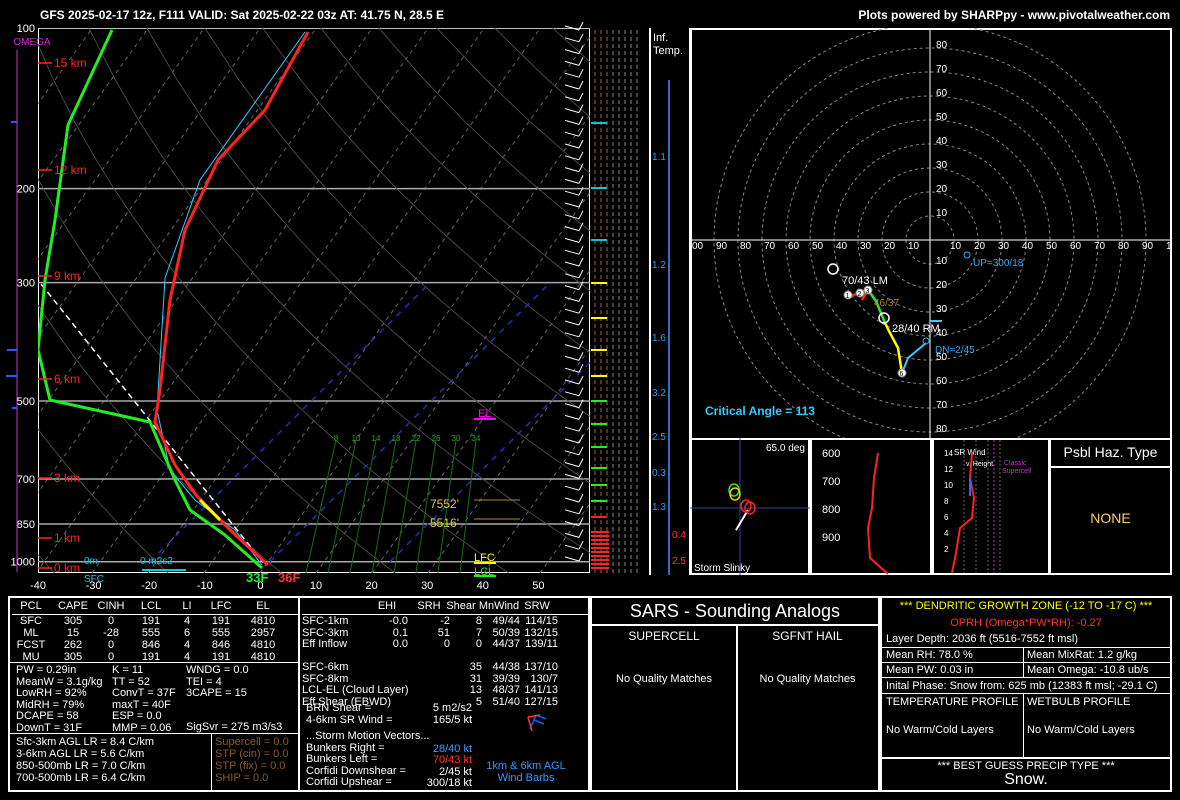 The width and height of the screenshot is (1180, 800). Describe the element at coordinates (506, 644) in the screenshot. I see `kinematic-cell: 44/37` at that location.